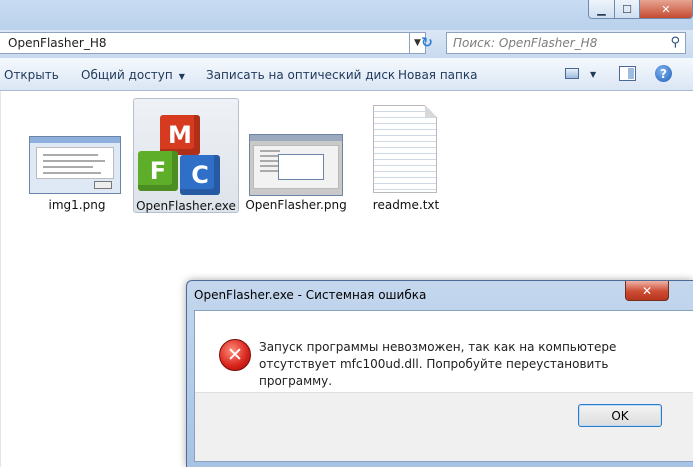  I want to click on address-bar: OpenFlasher_H8 ▼ ↻ Поиск, so click(346, 44).